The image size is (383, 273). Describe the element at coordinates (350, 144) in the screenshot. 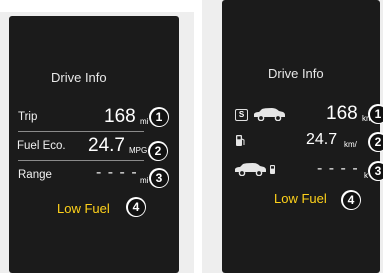

I see `fuel-economy-unit: km/` at that location.